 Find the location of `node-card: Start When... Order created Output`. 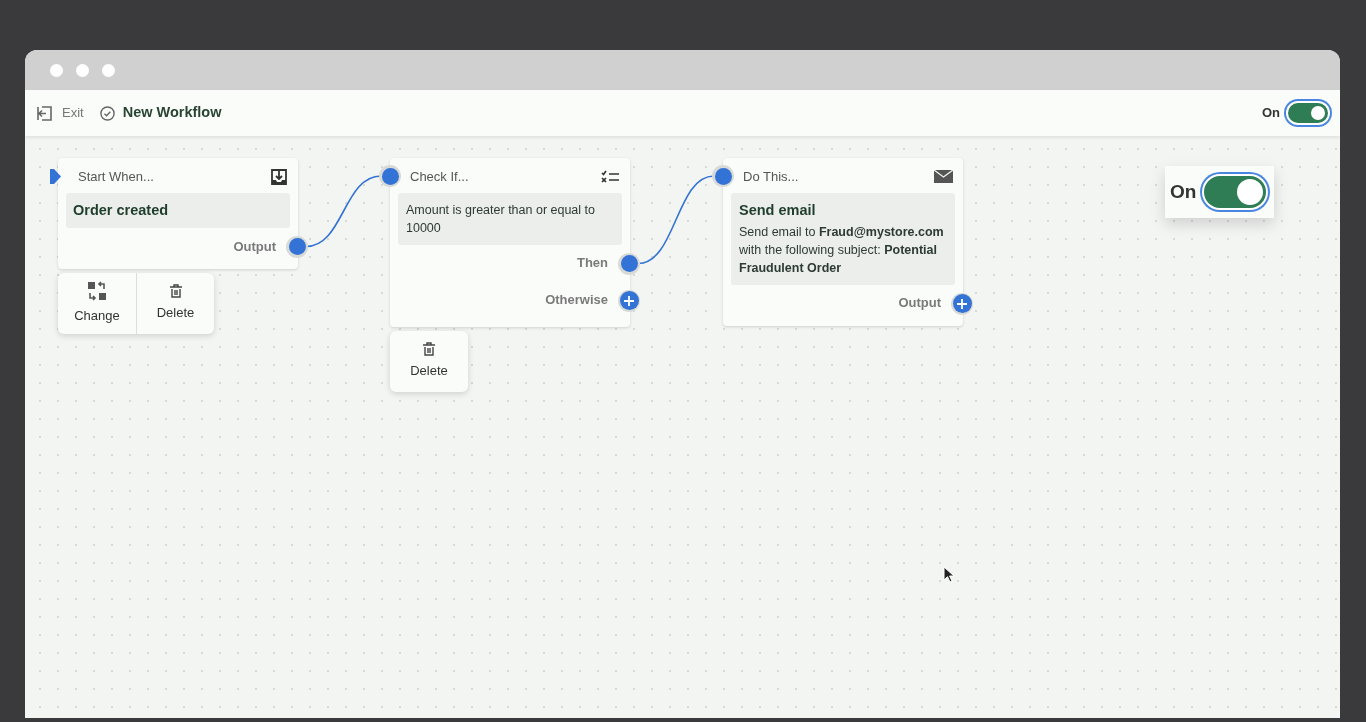

node-card: Start When... Order created Output is located at coordinates (178, 214).